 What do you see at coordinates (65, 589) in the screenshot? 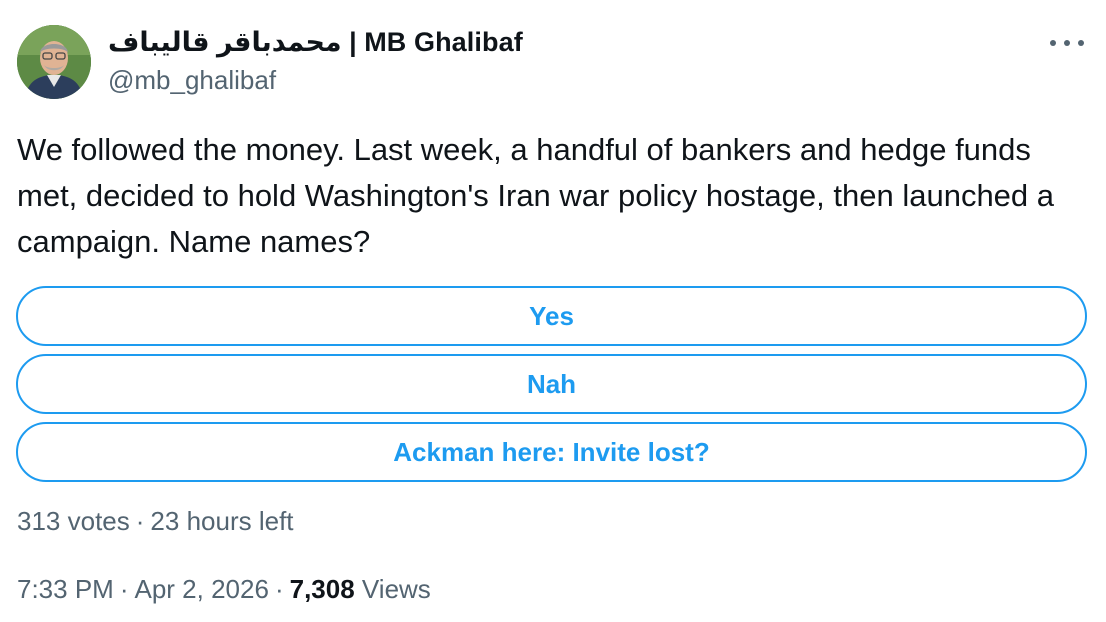
I see `tweet-time: 7:33 PM` at bounding box center [65, 589].